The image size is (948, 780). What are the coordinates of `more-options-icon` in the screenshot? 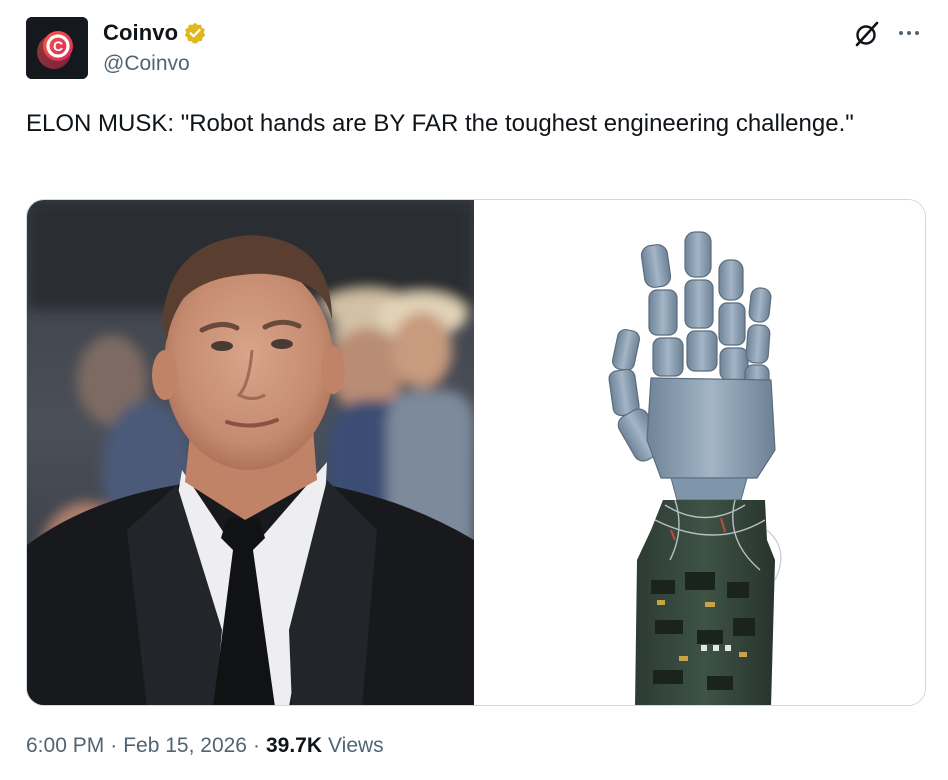 It's located at (909, 33).